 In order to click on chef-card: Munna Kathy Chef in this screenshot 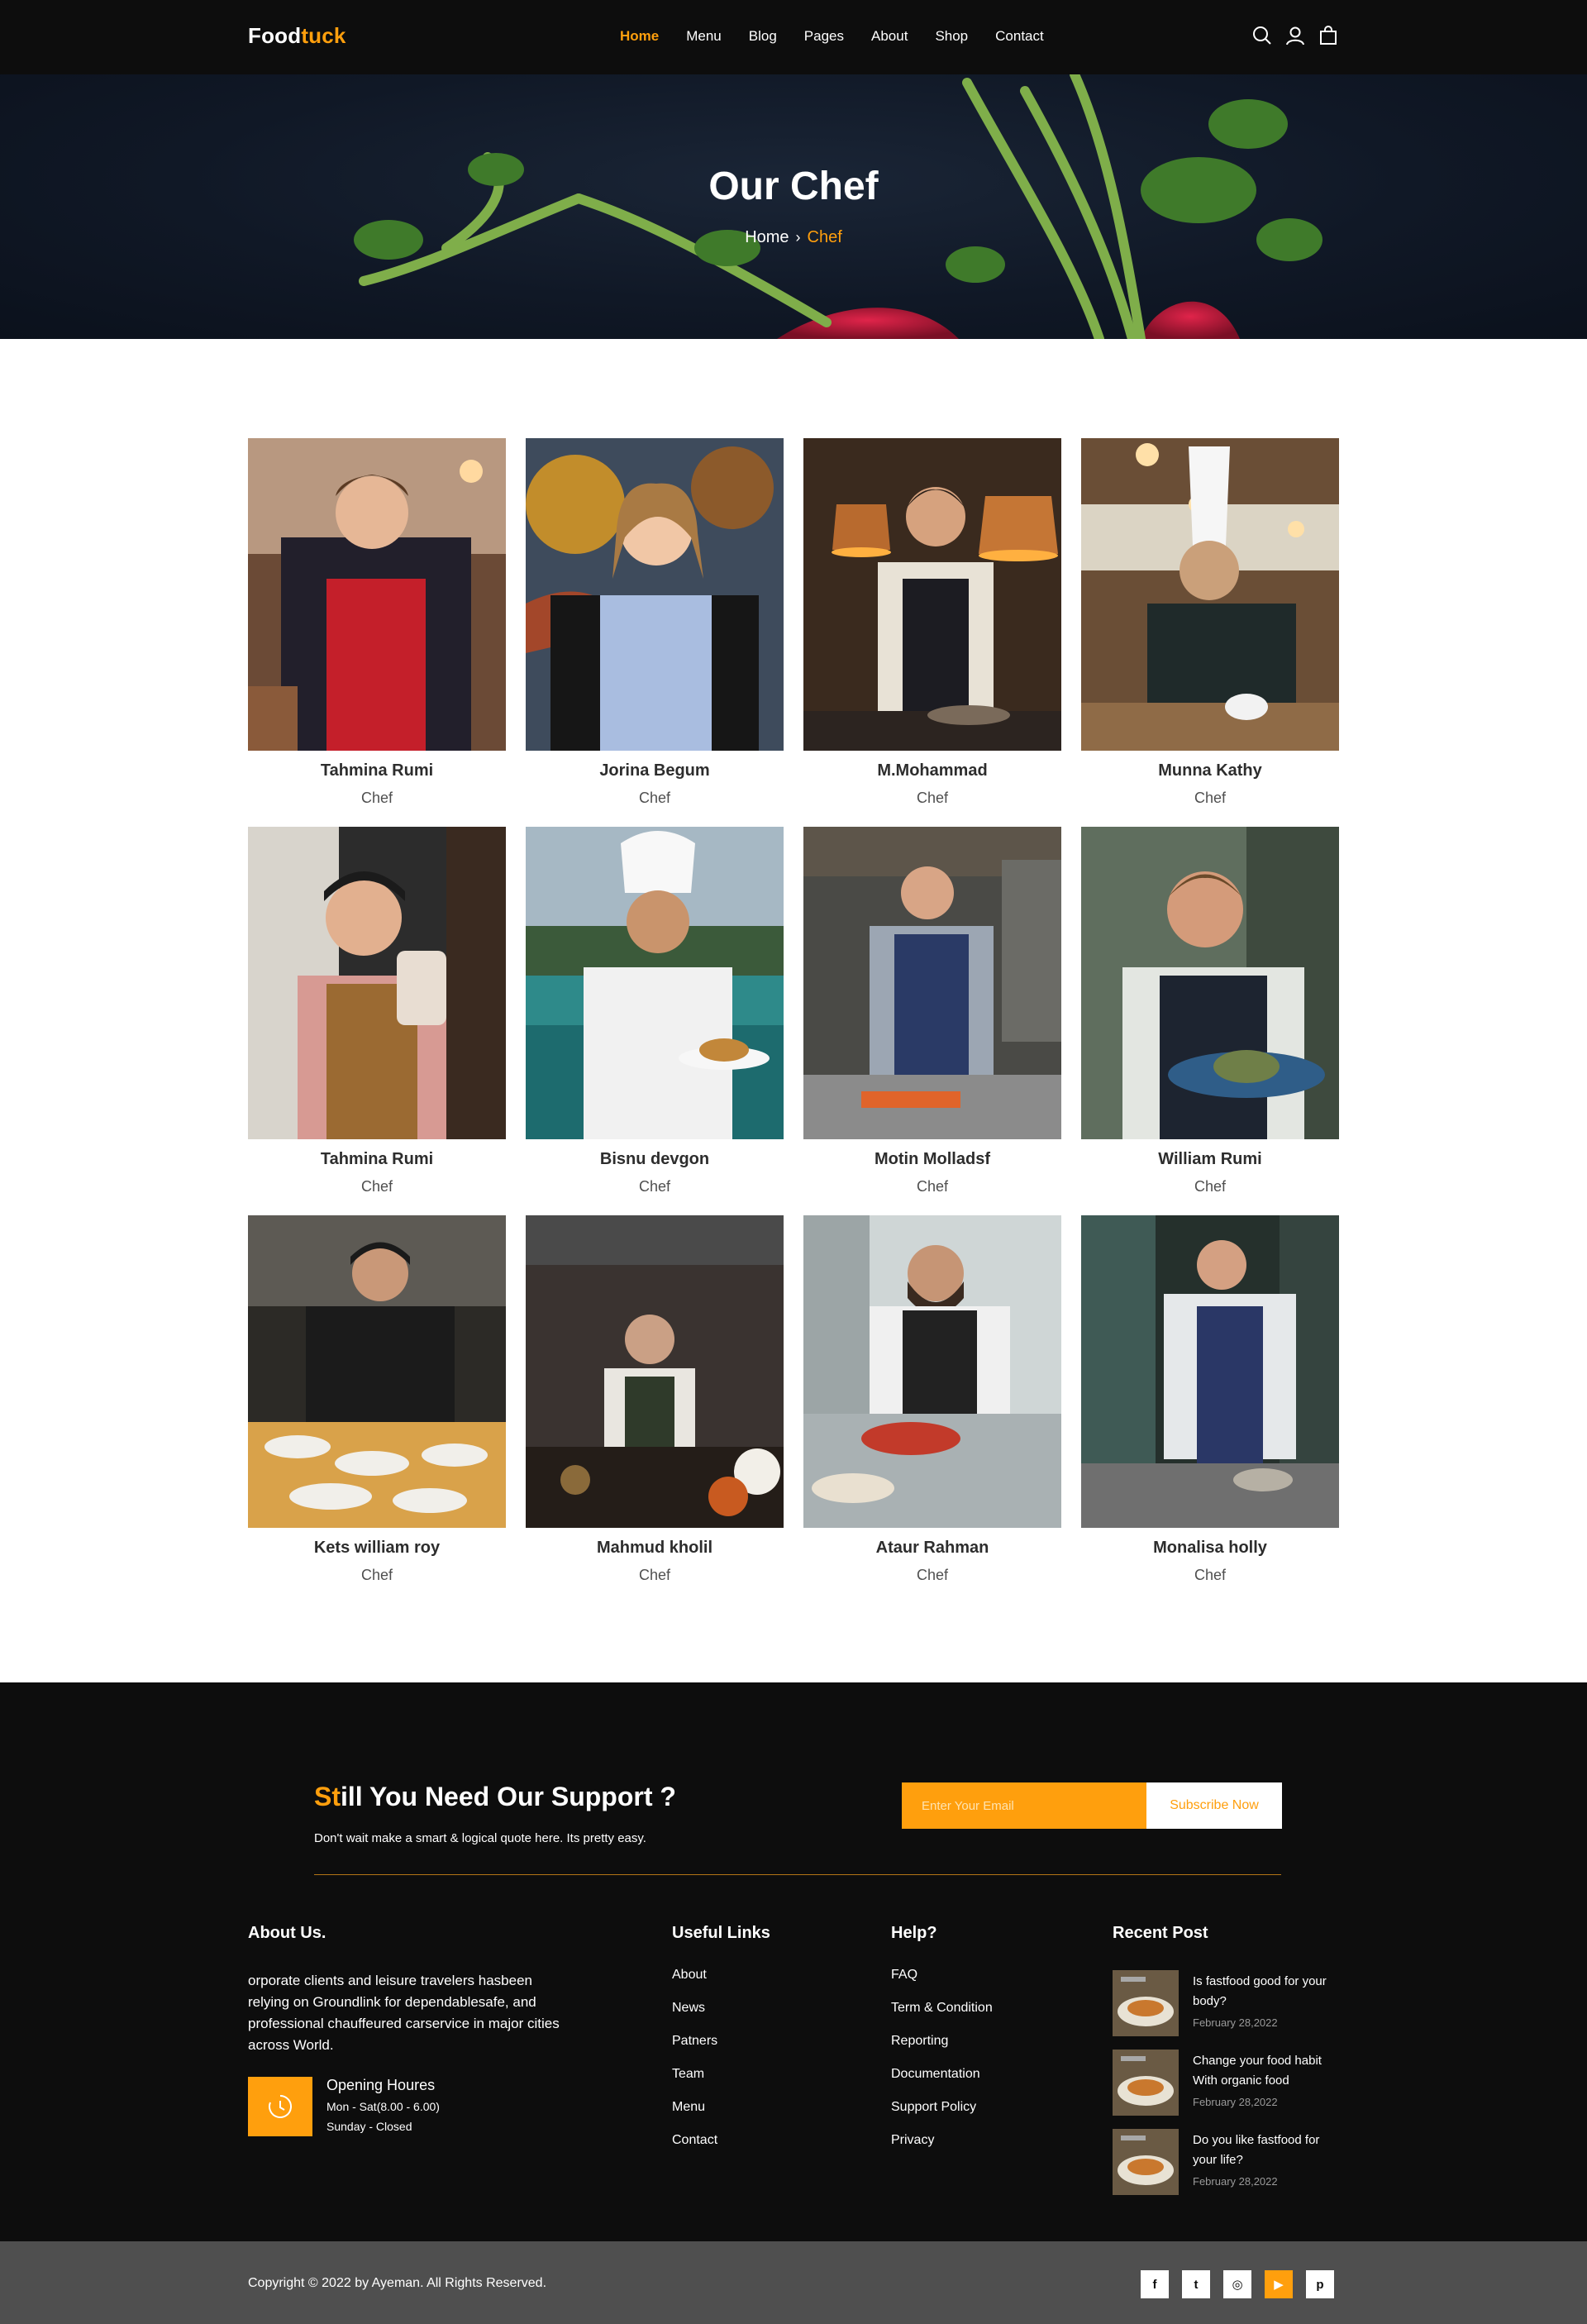, I will do `click(1210, 632)`.